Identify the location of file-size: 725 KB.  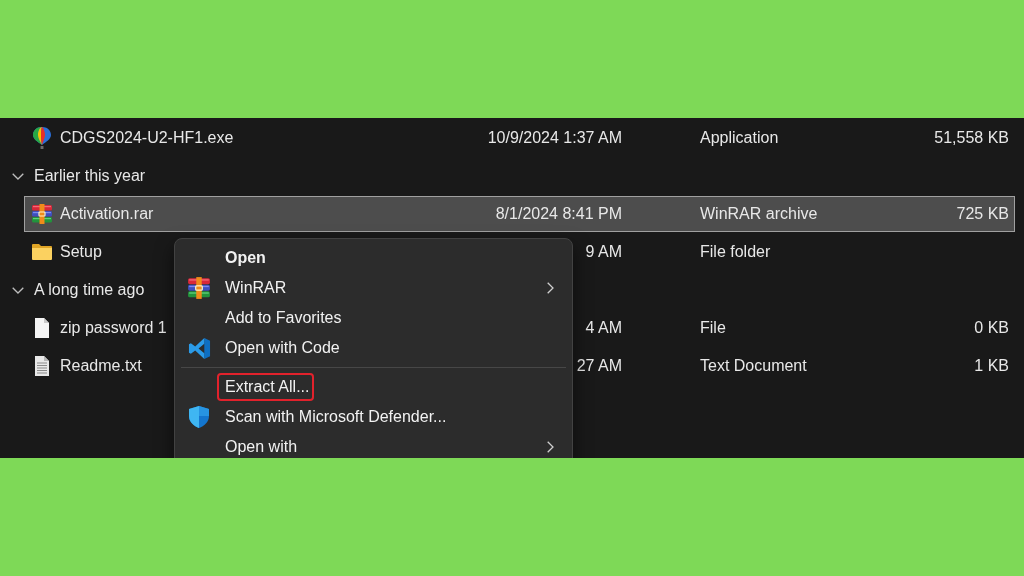
(982, 213).